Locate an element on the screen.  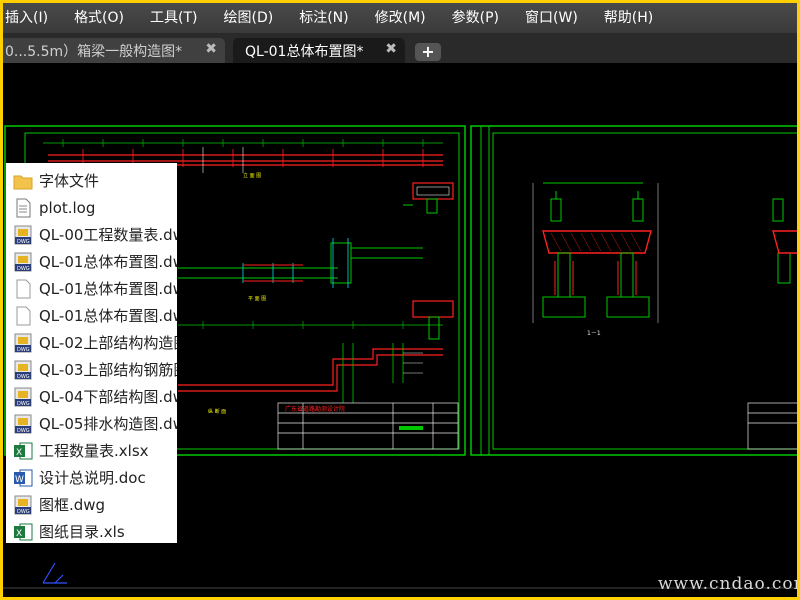
file-list-item: W 设计总说明.doc is located at coordinates (91, 477).